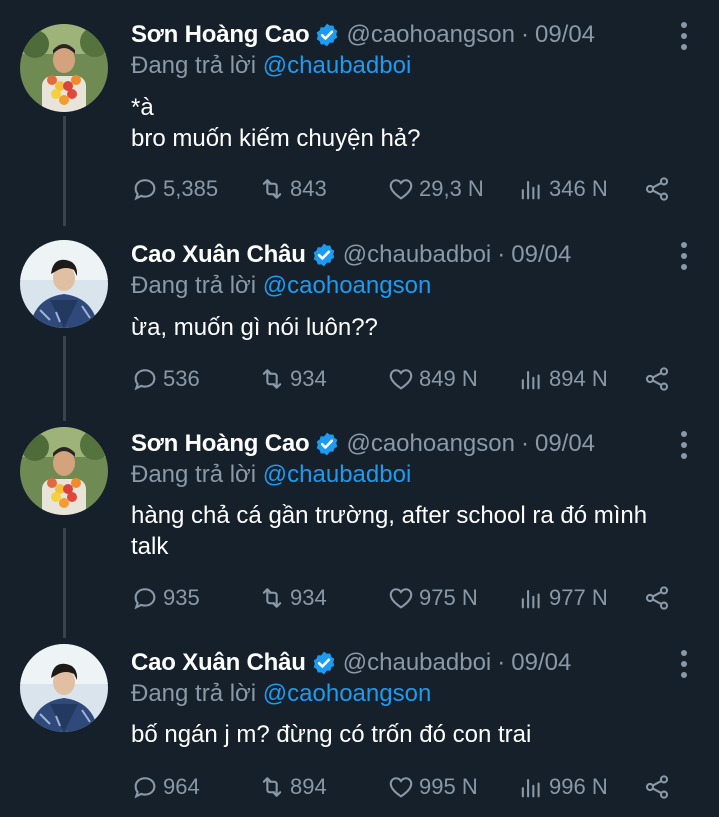  Describe the element at coordinates (578, 188) in the screenshot. I see `views-count: 346 N` at that location.